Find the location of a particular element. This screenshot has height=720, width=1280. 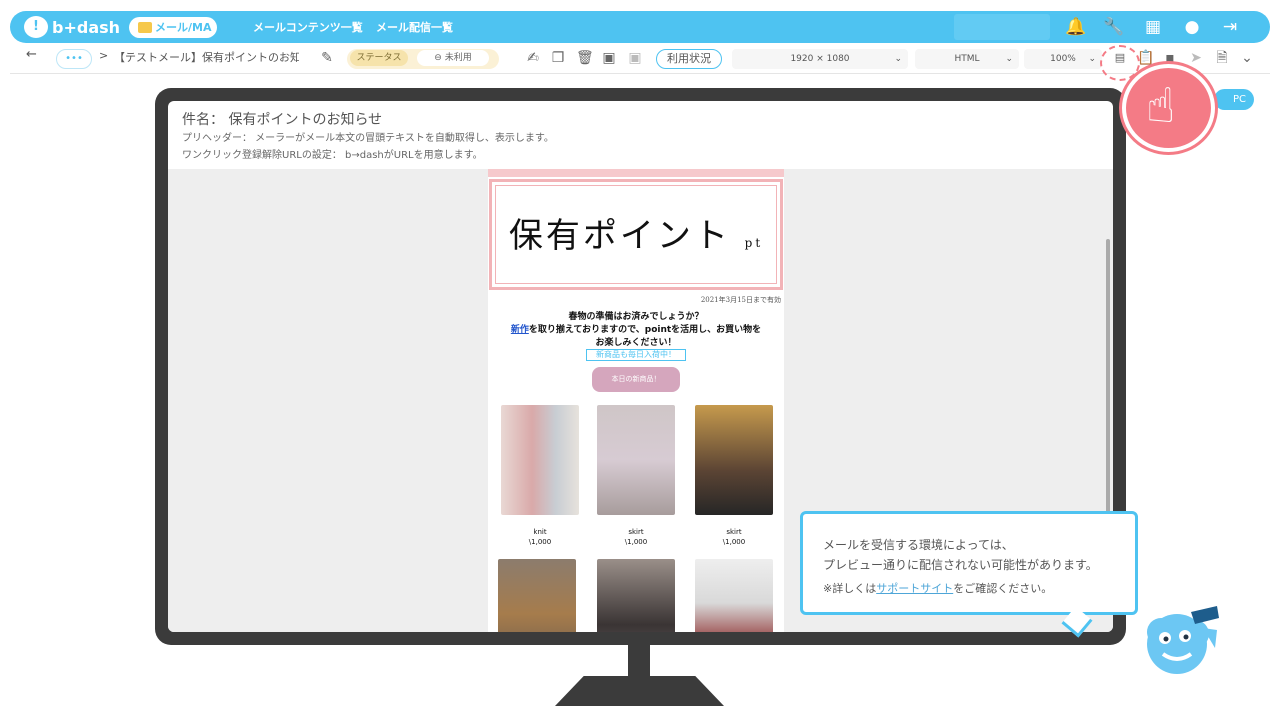

copy-line-2-text: を取り揃えておりますので、pointを活用し、お買い物を is located at coordinates (645, 330).